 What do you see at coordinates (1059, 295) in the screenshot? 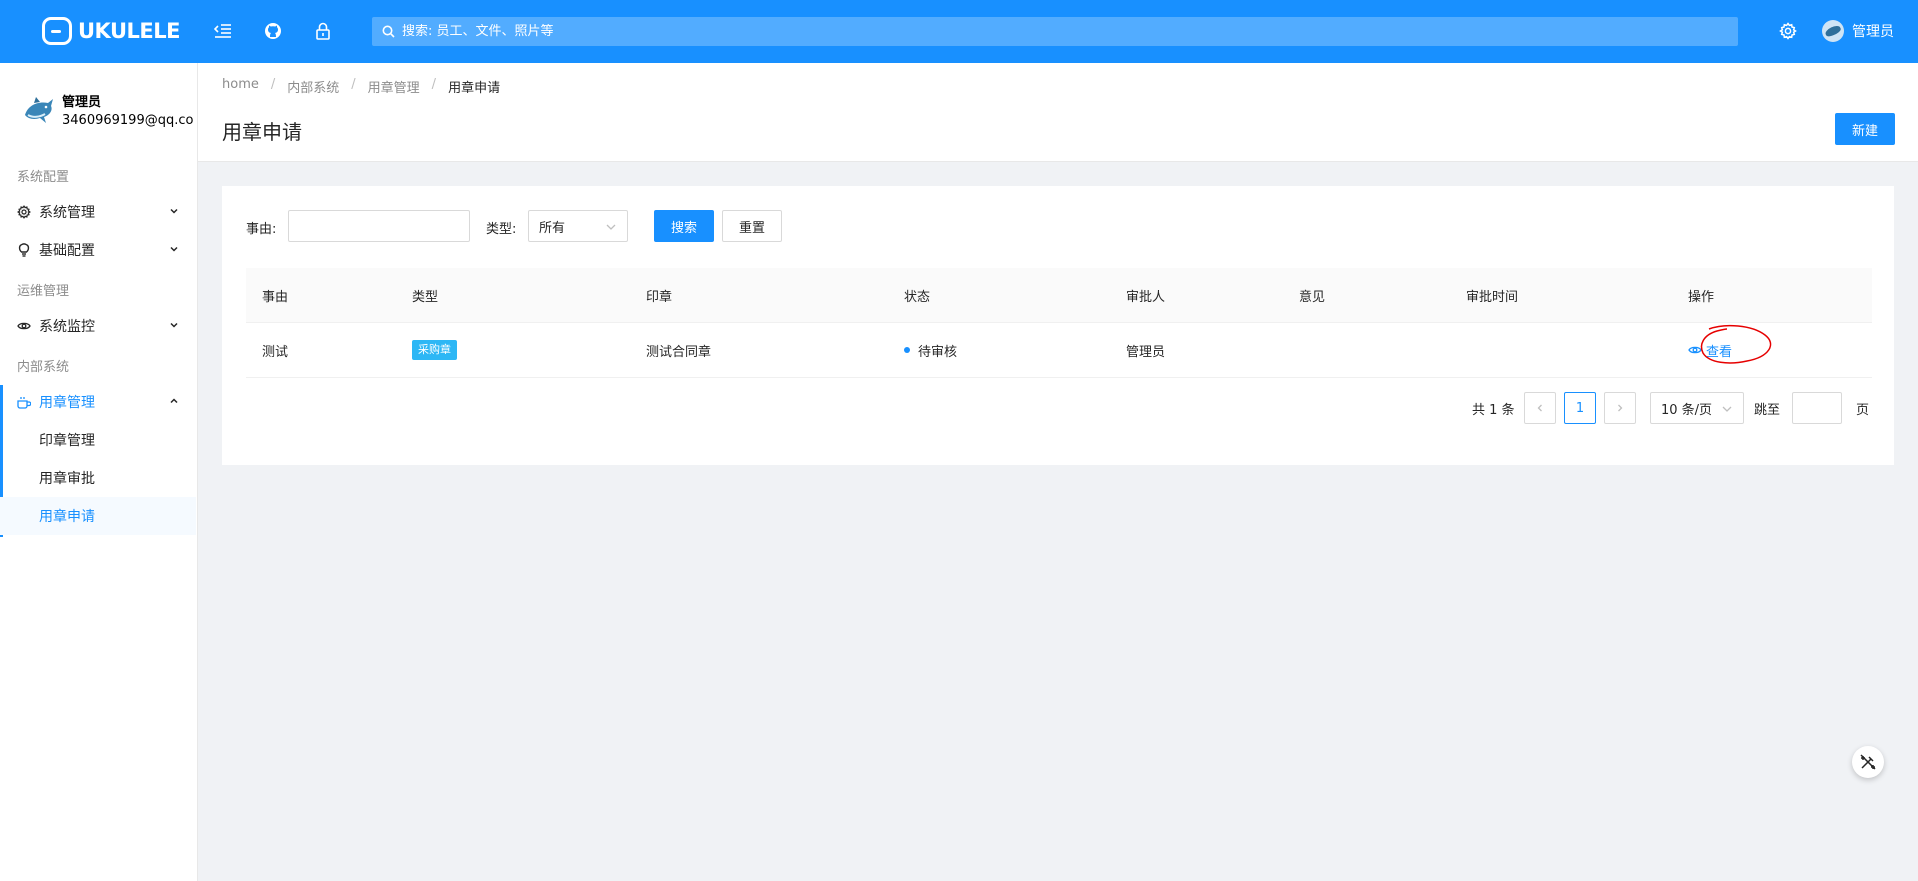
I see `table-header: 事由 类型 印章 状态 审批人 意见 审批时间 操作` at bounding box center [1059, 295].